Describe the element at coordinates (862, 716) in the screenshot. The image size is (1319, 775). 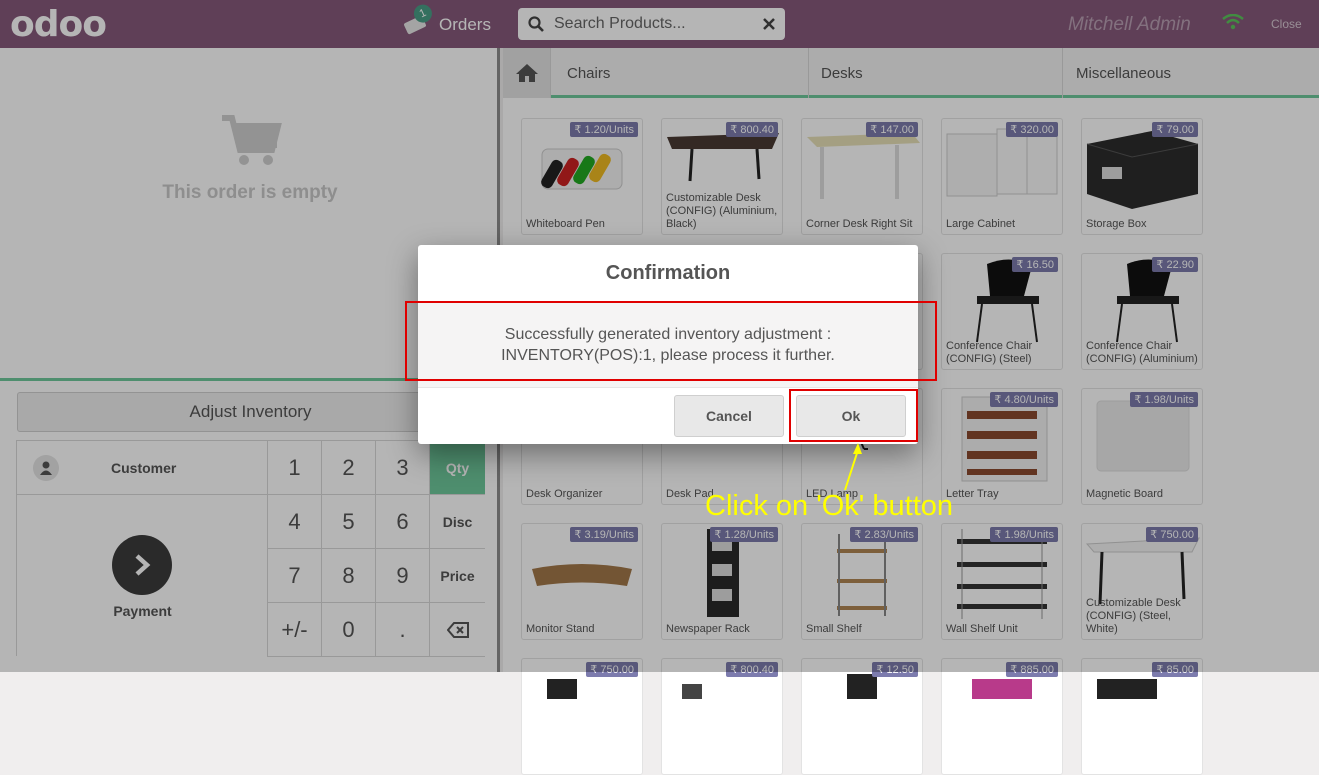
I see `product-card: ₹ 12.50` at that location.